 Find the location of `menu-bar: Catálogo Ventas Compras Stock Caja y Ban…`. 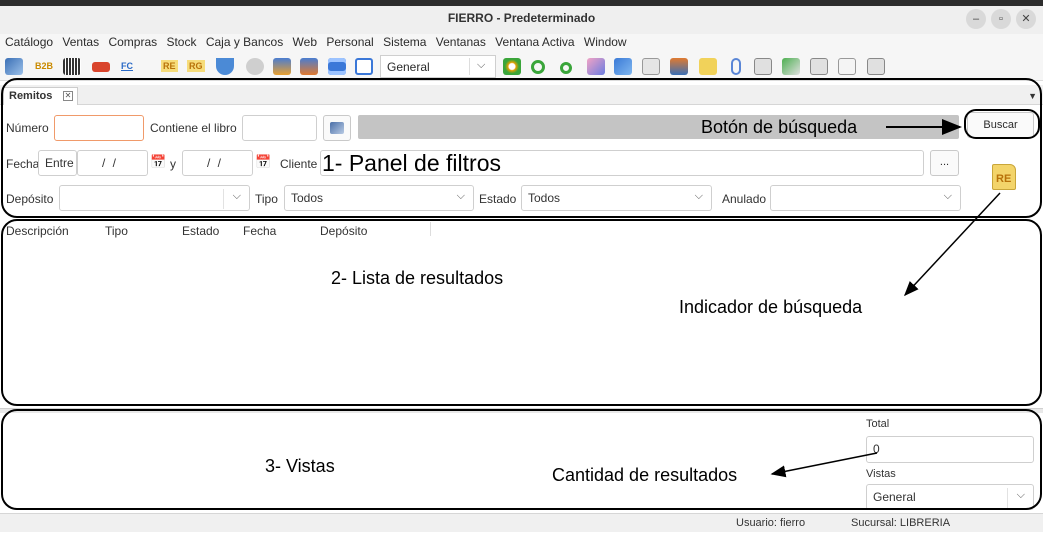

menu-bar: Catálogo Ventas Compras Stock Caja y Ban… is located at coordinates (521, 43).